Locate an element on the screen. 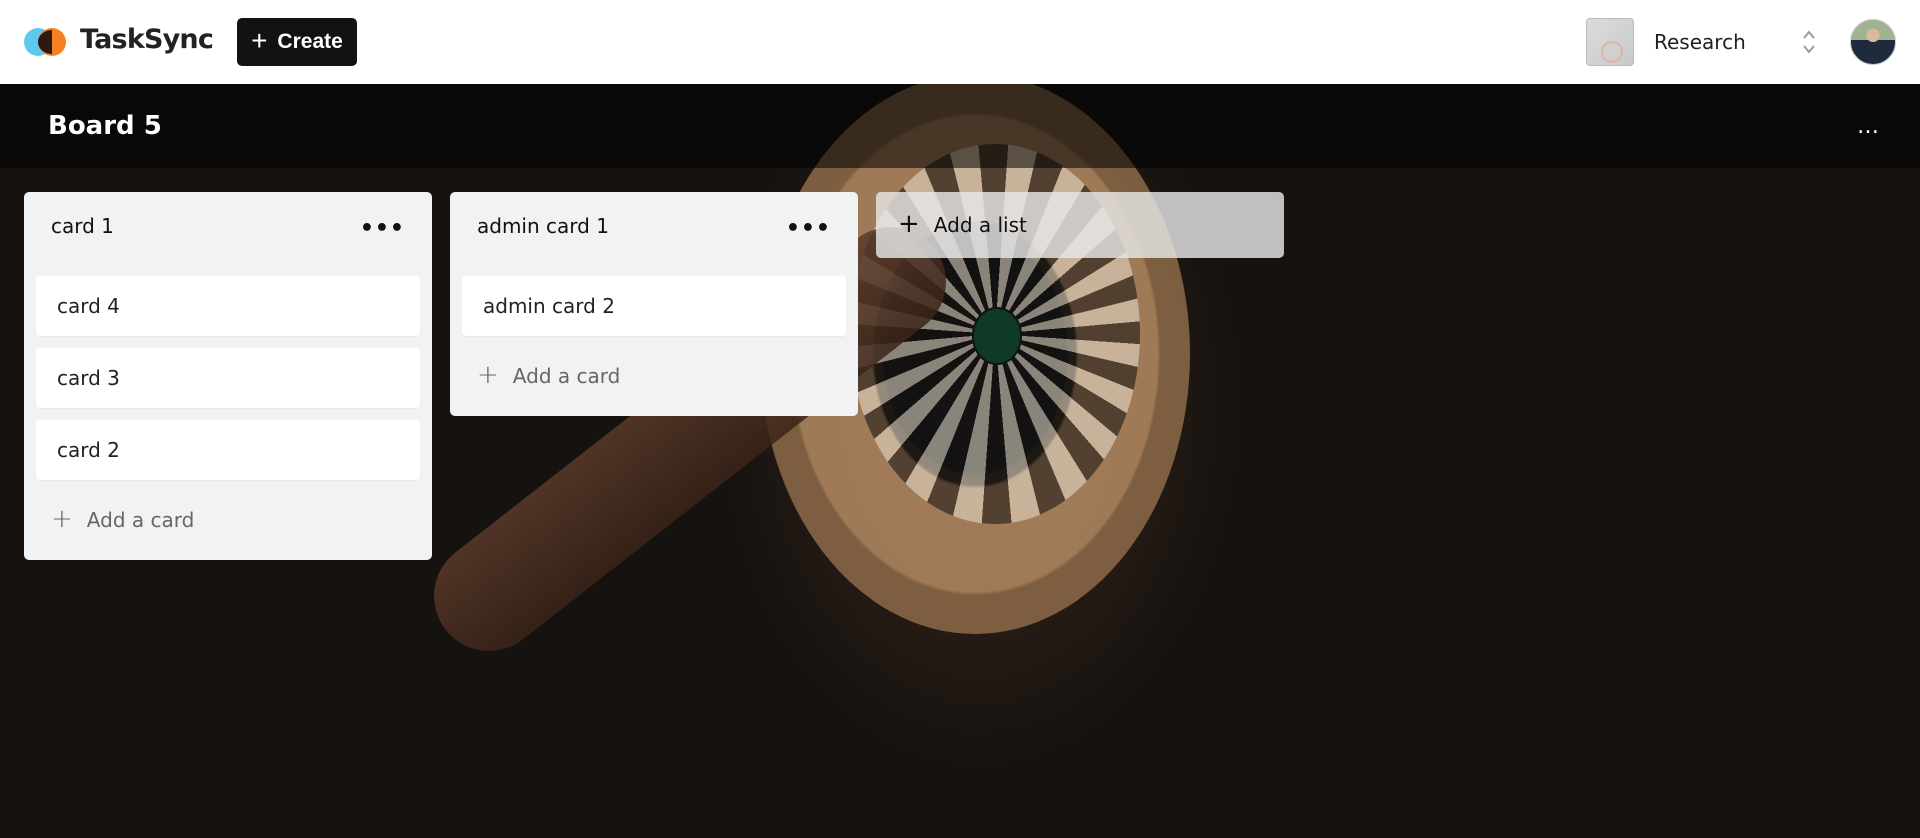 The height and width of the screenshot is (838, 1920). create-button-label: Create is located at coordinates (310, 41).